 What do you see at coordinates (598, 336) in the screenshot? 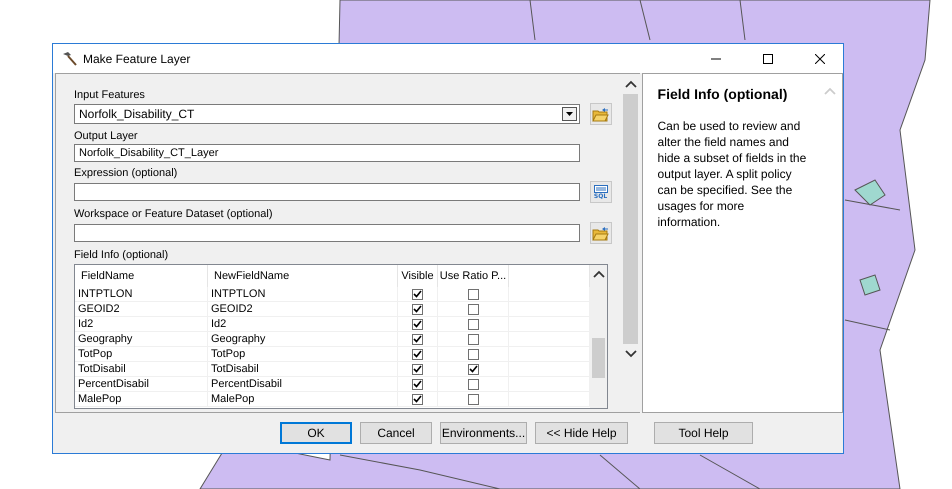
I see `table-scrollbar` at bounding box center [598, 336].